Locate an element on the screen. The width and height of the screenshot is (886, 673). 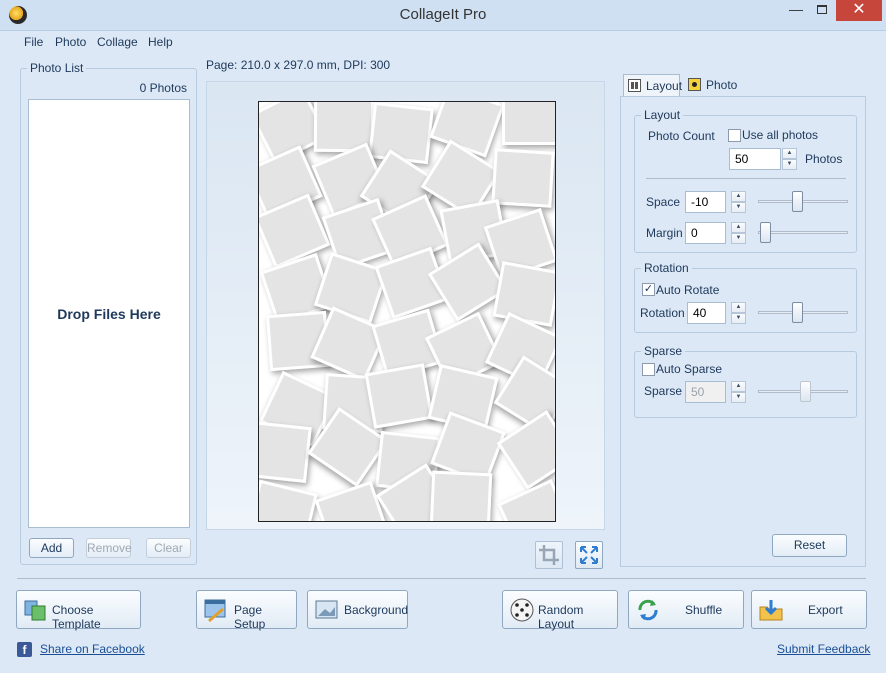
tab-layout: Layout is located at coordinates (653, 85).